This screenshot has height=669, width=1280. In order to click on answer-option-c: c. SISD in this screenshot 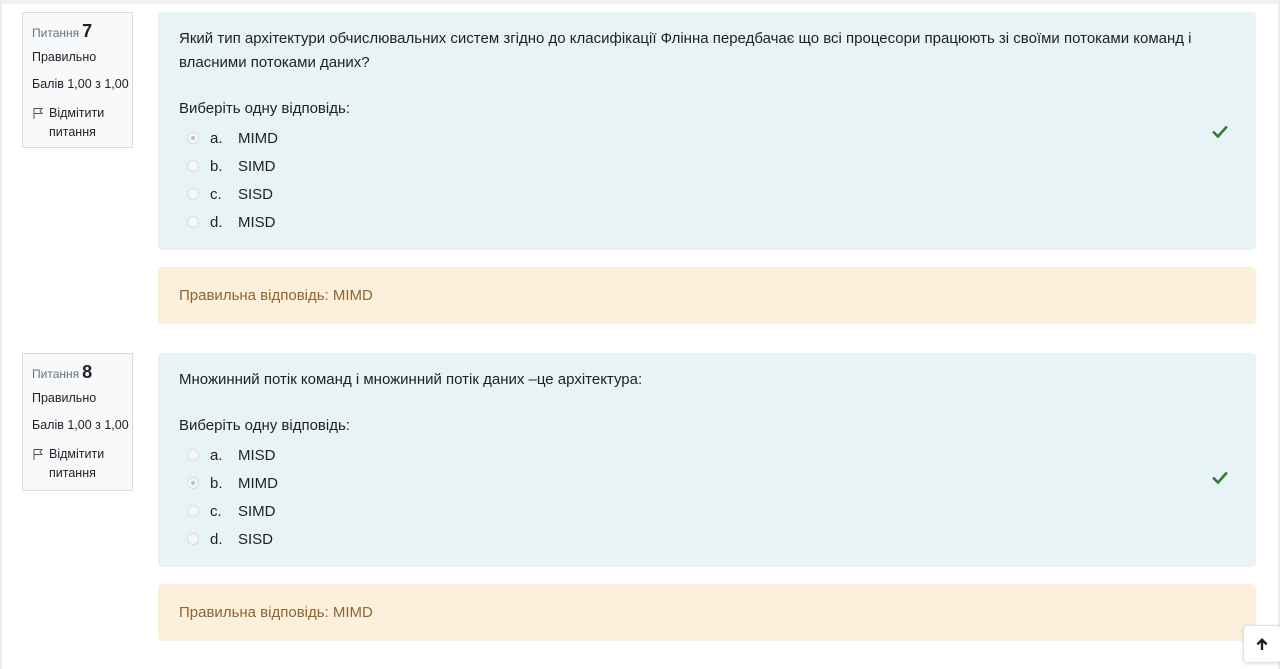, I will do `click(707, 194)`.